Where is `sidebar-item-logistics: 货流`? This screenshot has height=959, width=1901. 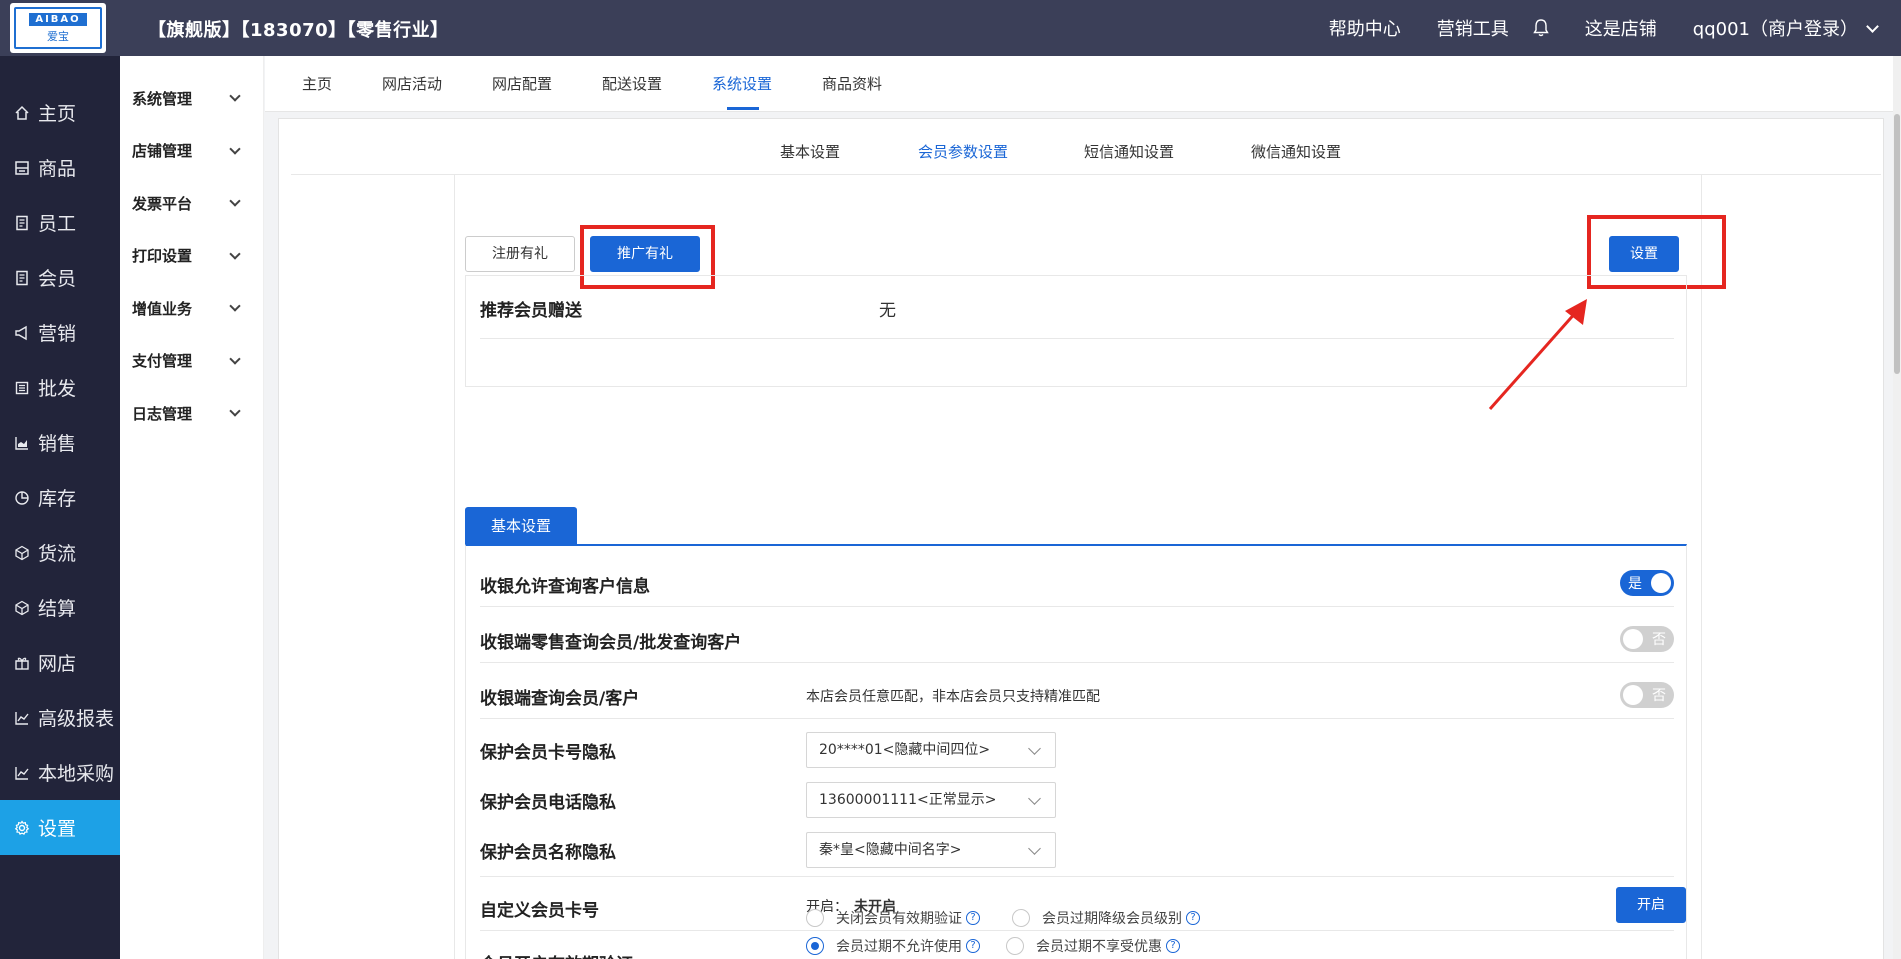 sidebar-item-logistics: 货流 is located at coordinates (60, 552).